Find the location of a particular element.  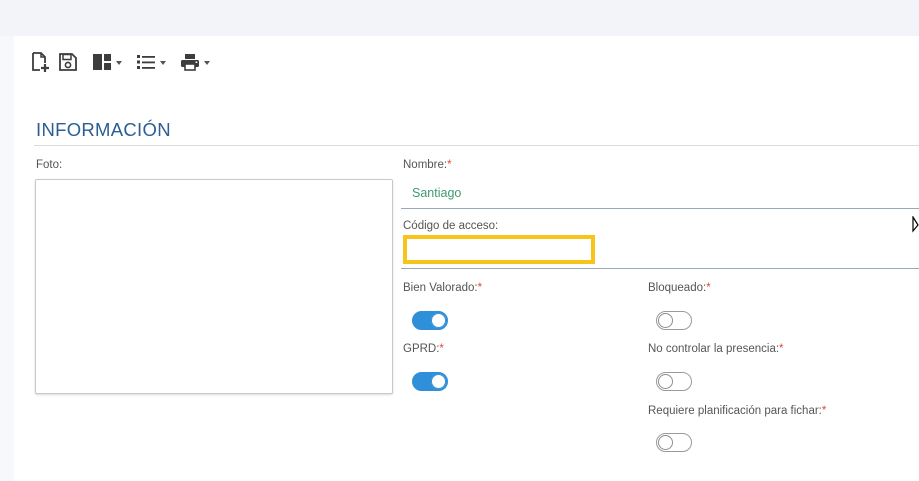

name-field: Santiago is located at coordinates (436, 193).